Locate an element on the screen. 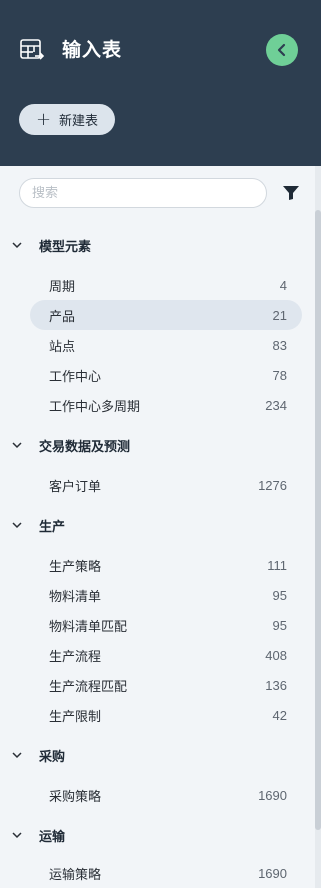 Image resolution: width=321 pixels, height=888 pixels. item-count: 78 is located at coordinates (279, 375).